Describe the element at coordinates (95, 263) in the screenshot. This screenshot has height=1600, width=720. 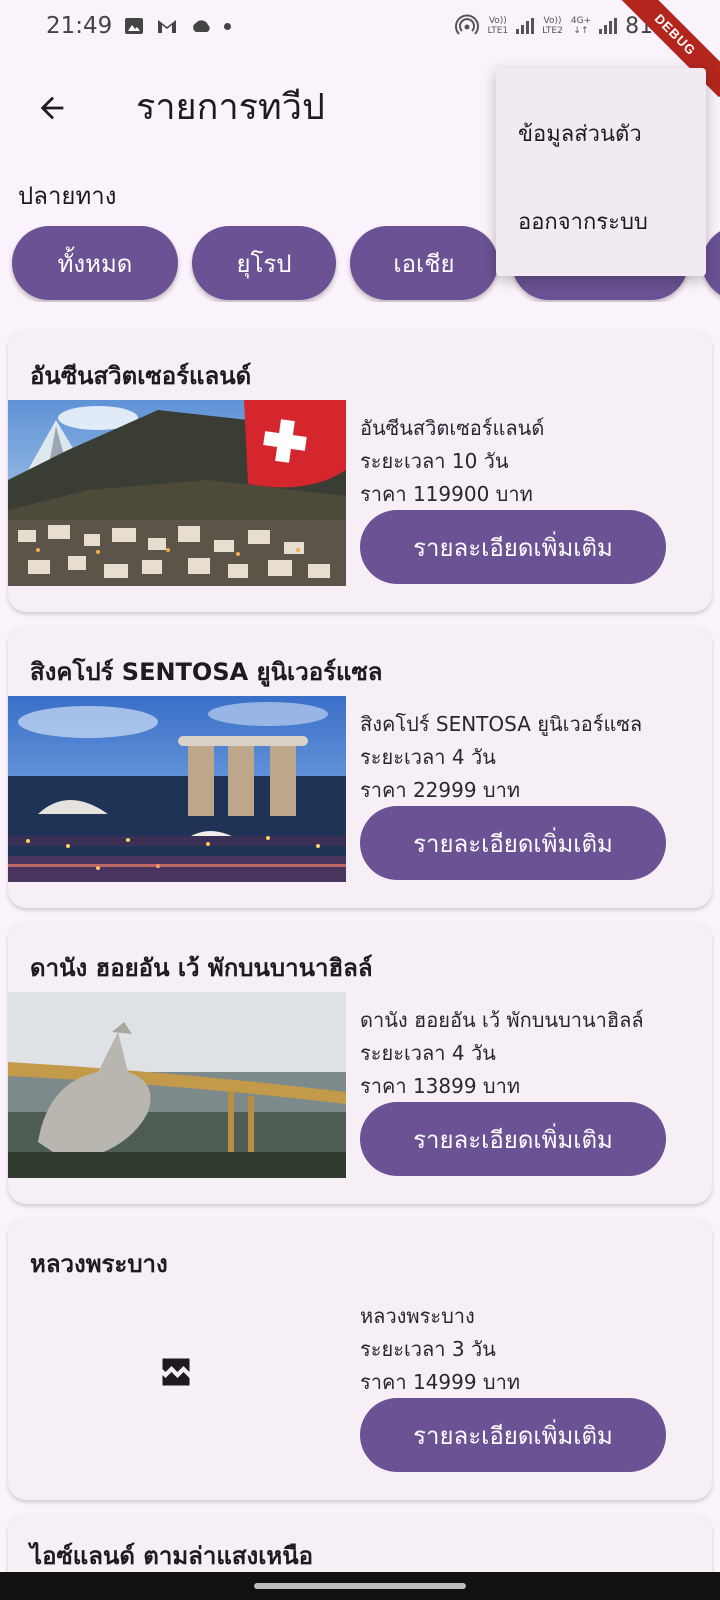
I see `chip-all: ทั้งหมด` at that location.